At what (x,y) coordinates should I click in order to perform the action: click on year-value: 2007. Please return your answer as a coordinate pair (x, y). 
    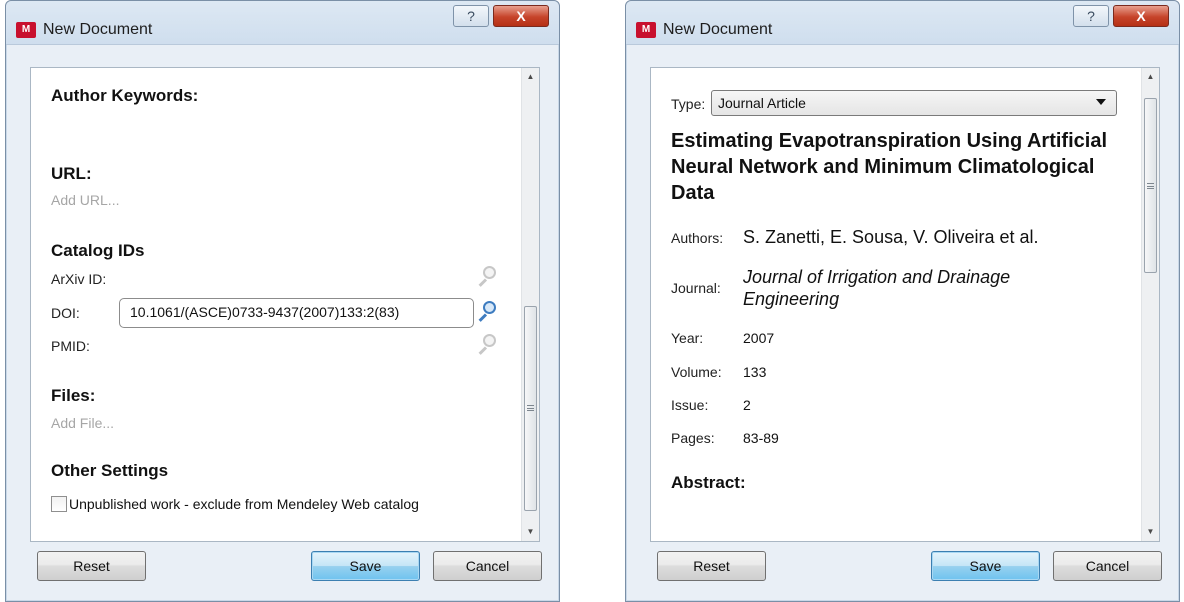
    Looking at the image, I should click on (758, 338).